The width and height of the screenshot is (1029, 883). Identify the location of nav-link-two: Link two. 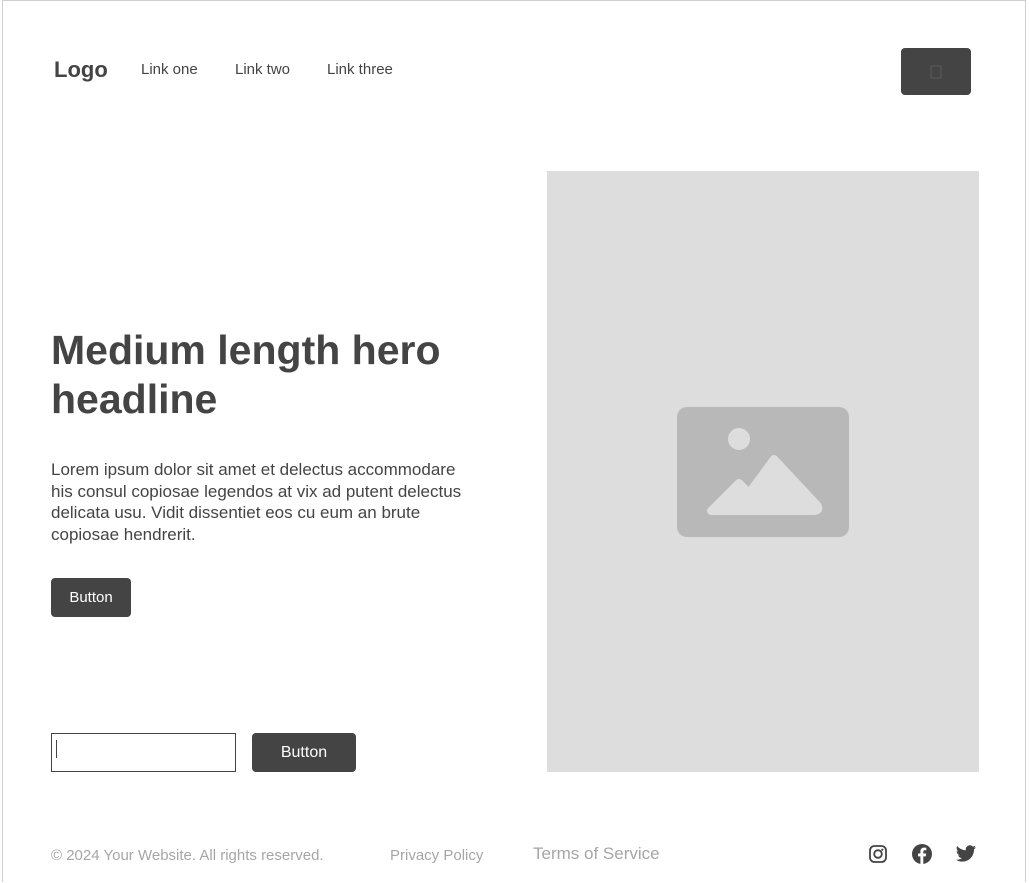
(262, 70).